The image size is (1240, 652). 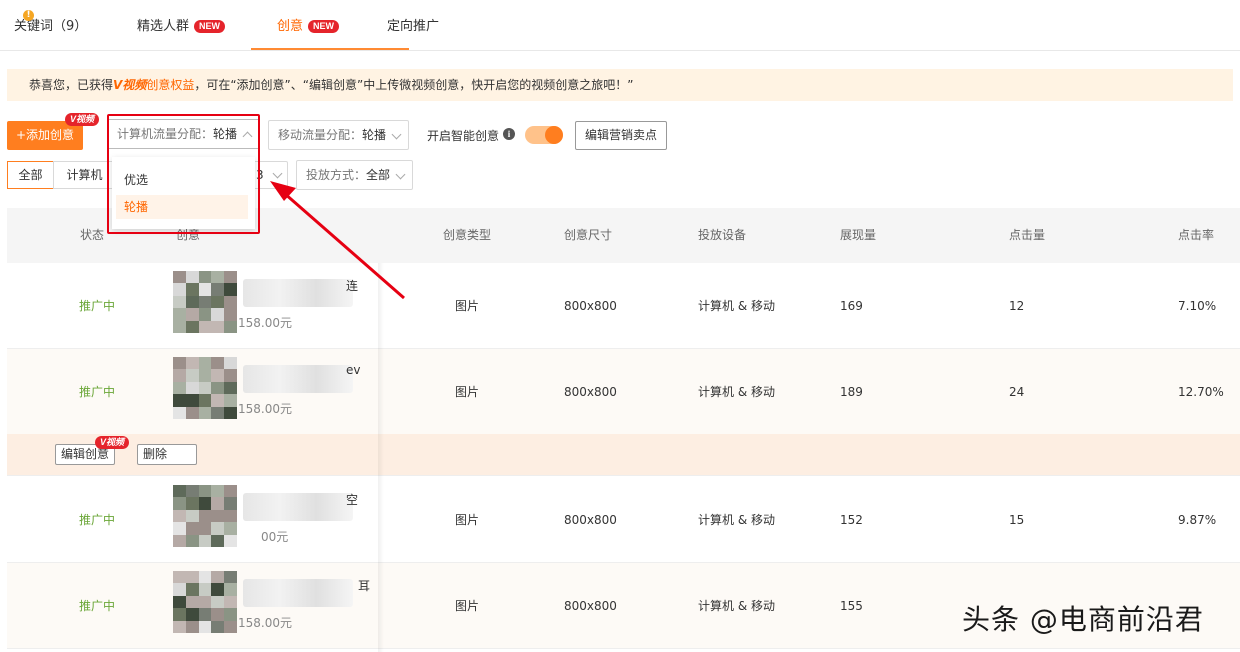 I want to click on watermark-text: 头条 @电商前沿君, so click(x=1083, y=619).